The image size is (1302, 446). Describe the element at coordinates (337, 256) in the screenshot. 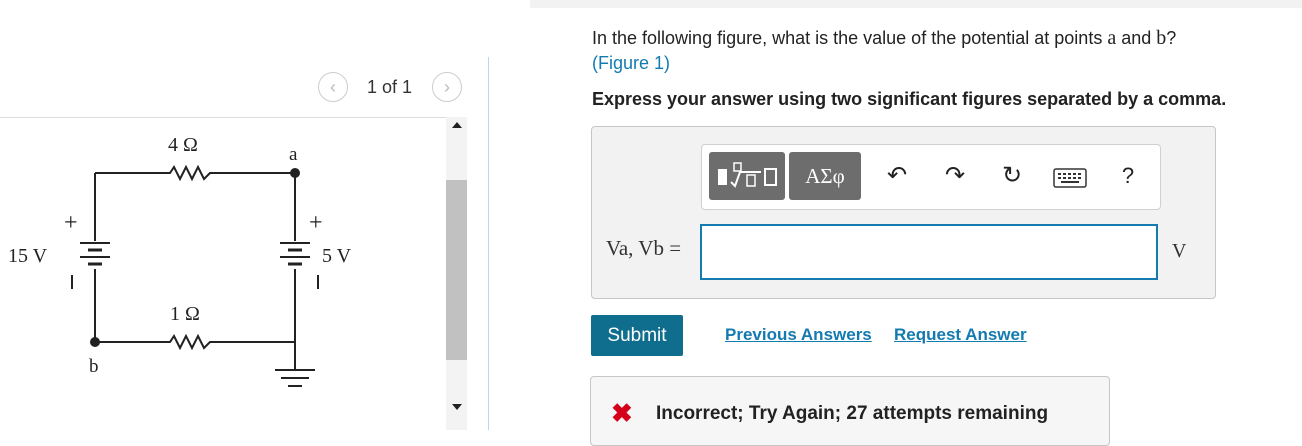

I see `label-5v: 5 V` at that location.